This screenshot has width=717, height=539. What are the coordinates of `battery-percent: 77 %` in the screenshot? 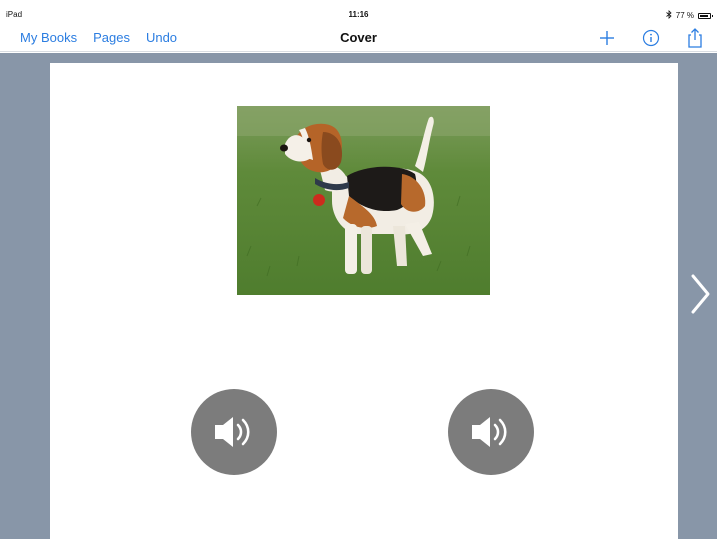 It's located at (684, 15).